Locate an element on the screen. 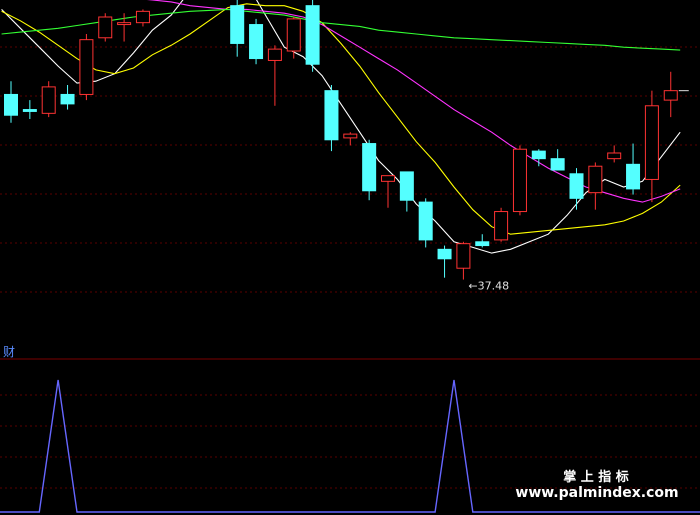  indicator-title: 财 is located at coordinates (9, 352).